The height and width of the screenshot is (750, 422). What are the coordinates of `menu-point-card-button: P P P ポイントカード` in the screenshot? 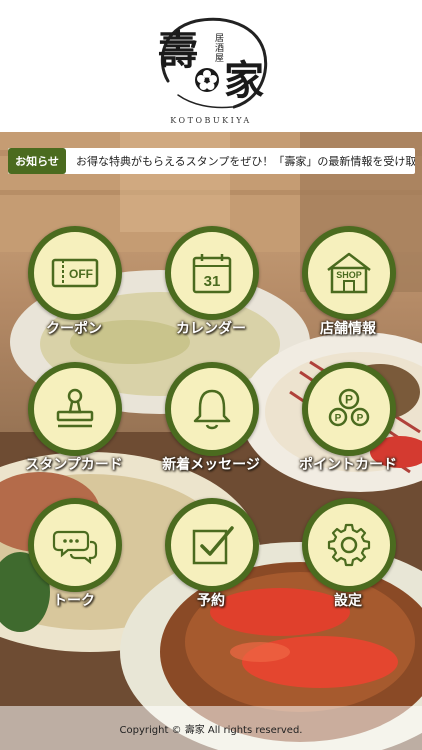 It's located at (348, 422).